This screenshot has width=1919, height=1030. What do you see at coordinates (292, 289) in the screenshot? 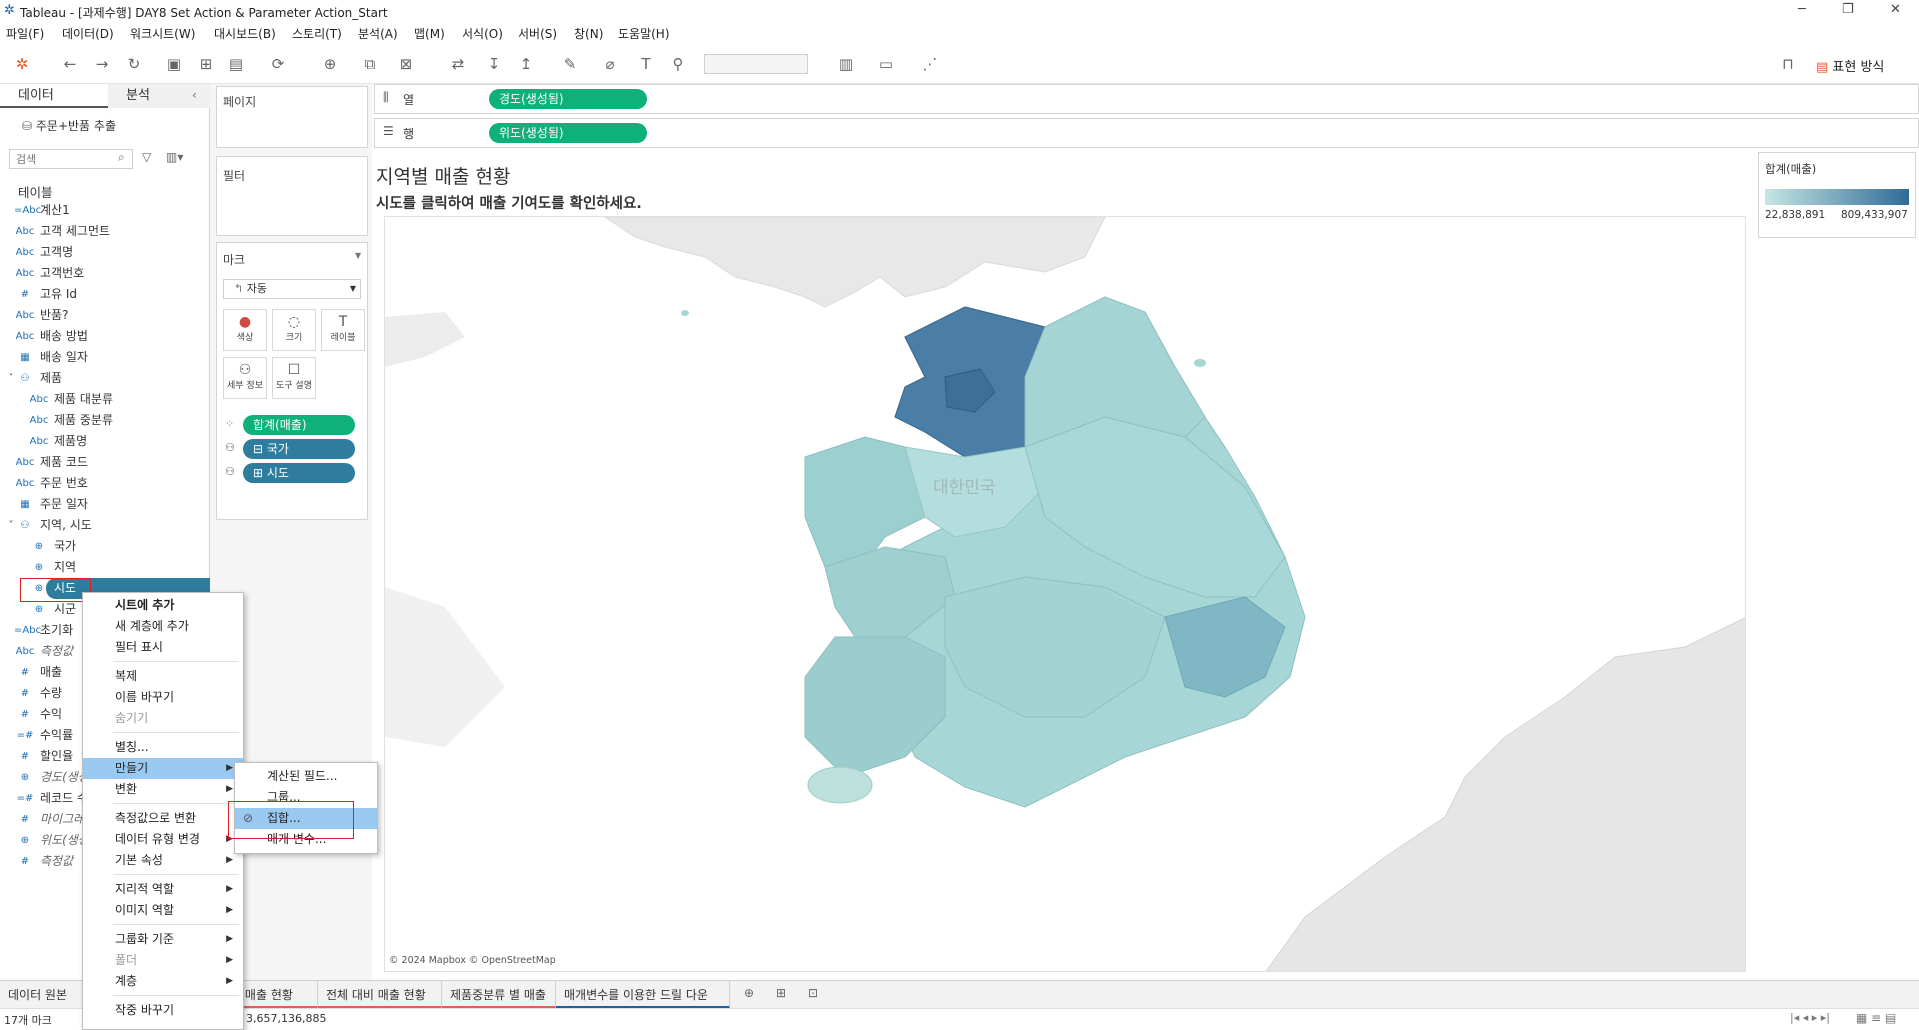
I see `mark-type-dropdown: ↰ 자동 ▼` at bounding box center [292, 289].